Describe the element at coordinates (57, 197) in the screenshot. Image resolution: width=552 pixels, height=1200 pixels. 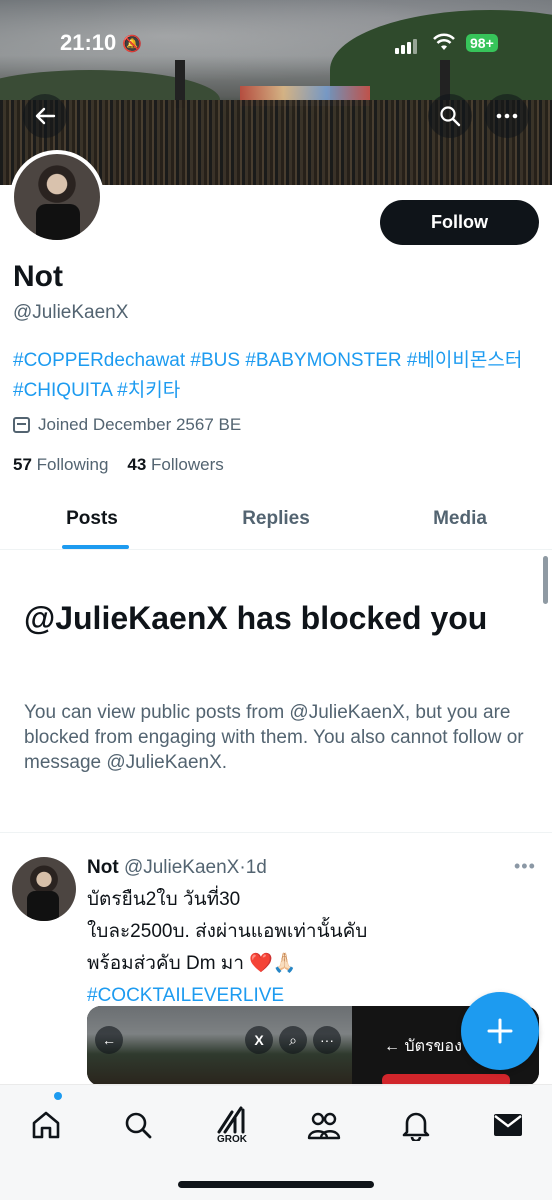
I see `profile-avatar` at that location.